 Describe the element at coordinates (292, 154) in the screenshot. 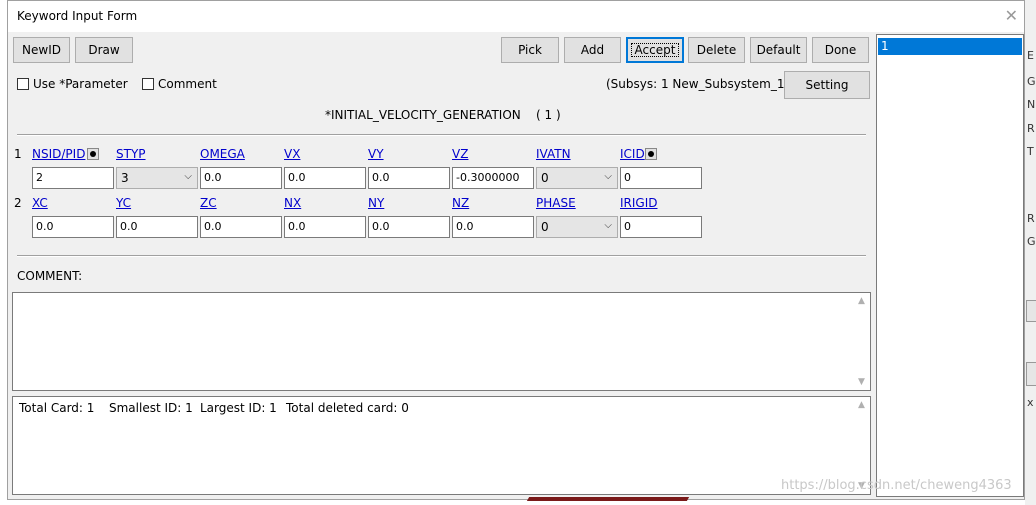

I see `field-label-vx: VX` at that location.